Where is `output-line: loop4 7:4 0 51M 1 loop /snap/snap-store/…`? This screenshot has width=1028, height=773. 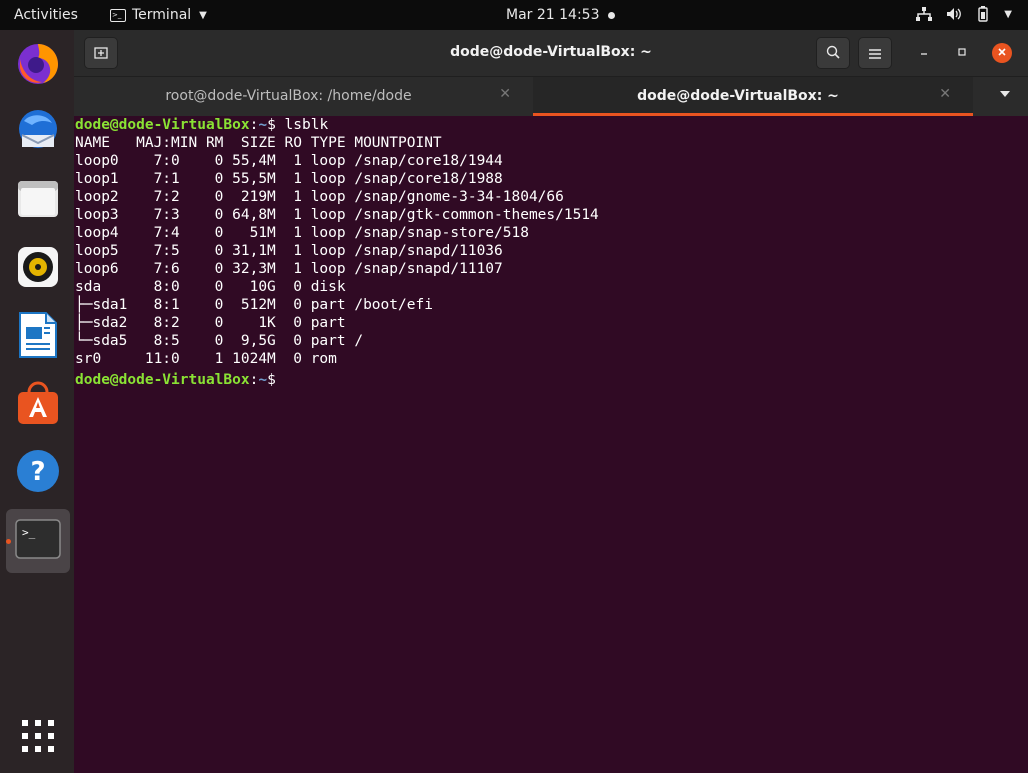 output-line: loop4 7:4 0 51M 1 loop /snap/snap-store/… is located at coordinates (302, 233).